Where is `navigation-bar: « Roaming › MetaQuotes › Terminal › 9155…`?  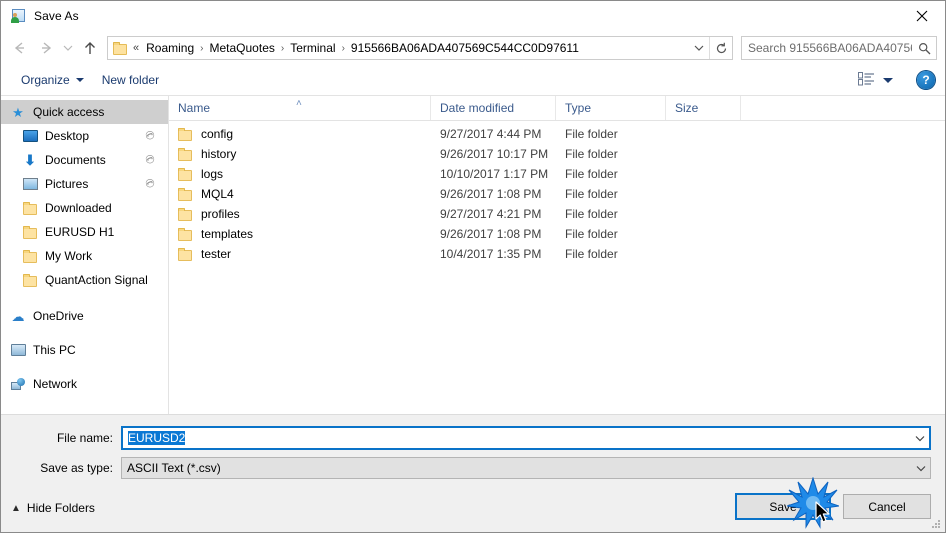
navigation-bar: « Roaming › MetaQuotes › Terminal › 9155… is located at coordinates (473, 48).